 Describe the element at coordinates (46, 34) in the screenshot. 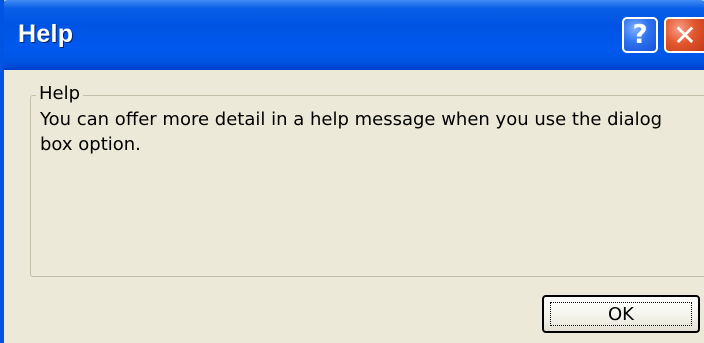

I see `dialog-title: Help` at that location.